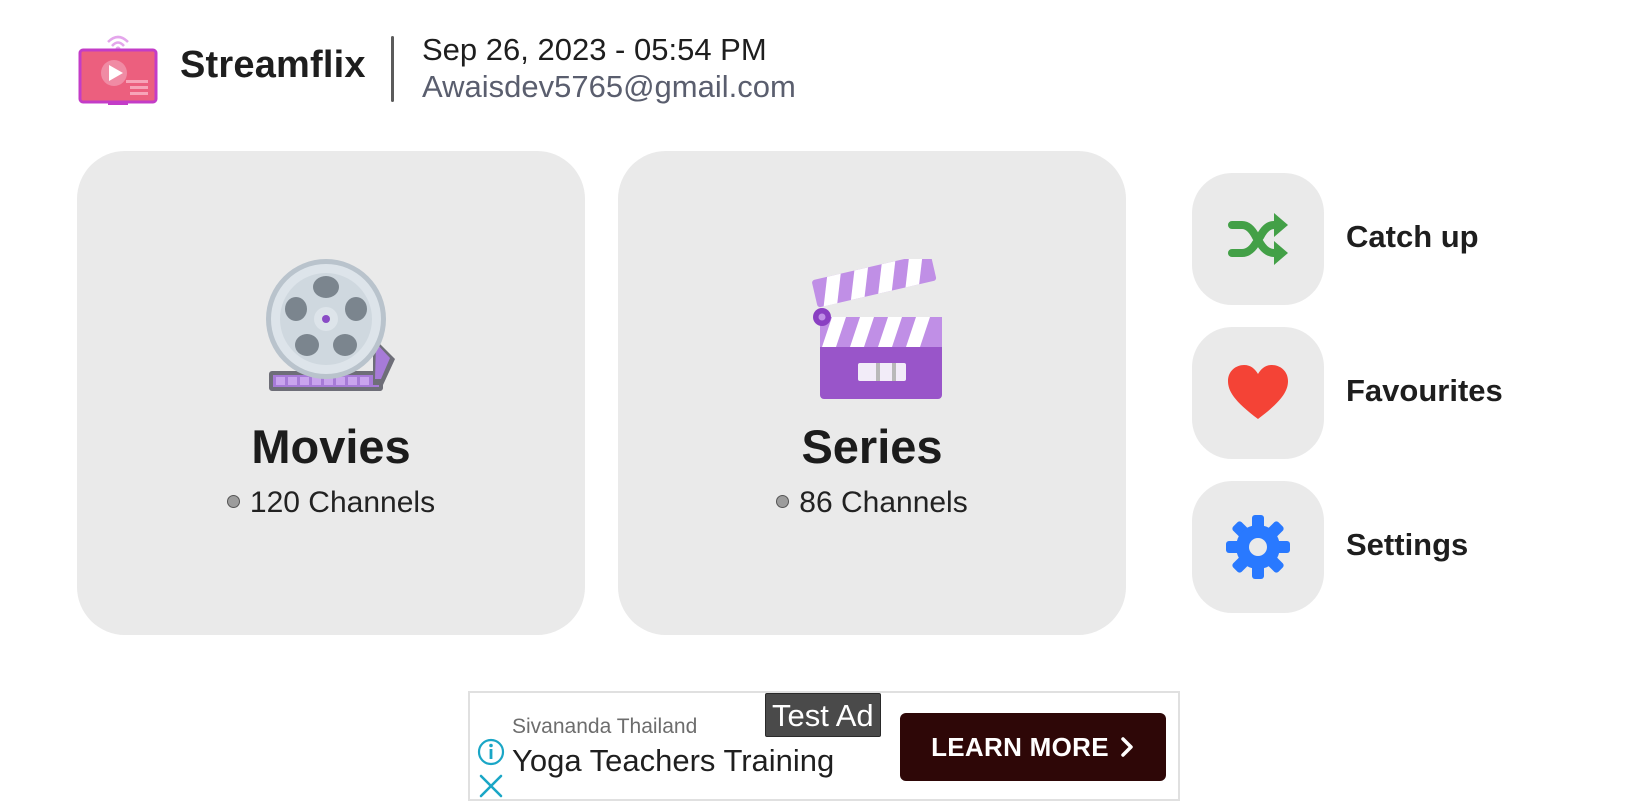 The image size is (1644, 801). Describe the element at coordinates (609, 86) in the screenshot. I see `header-email: Awaisdev5765@gmail.com` at that location.